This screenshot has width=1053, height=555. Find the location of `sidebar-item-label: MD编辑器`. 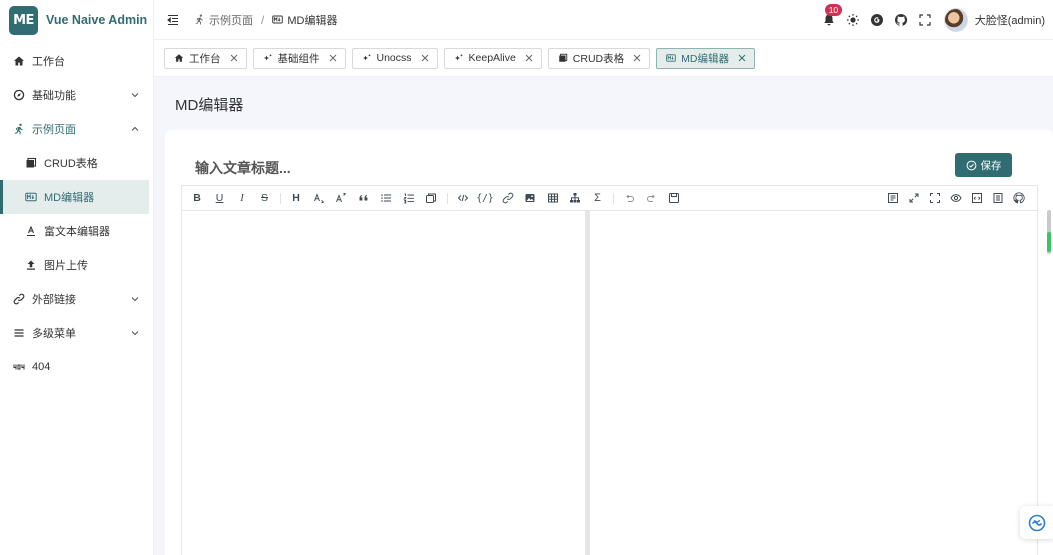

sidebar-item-label: MD编辑器 is located at coordinates (69, 198).